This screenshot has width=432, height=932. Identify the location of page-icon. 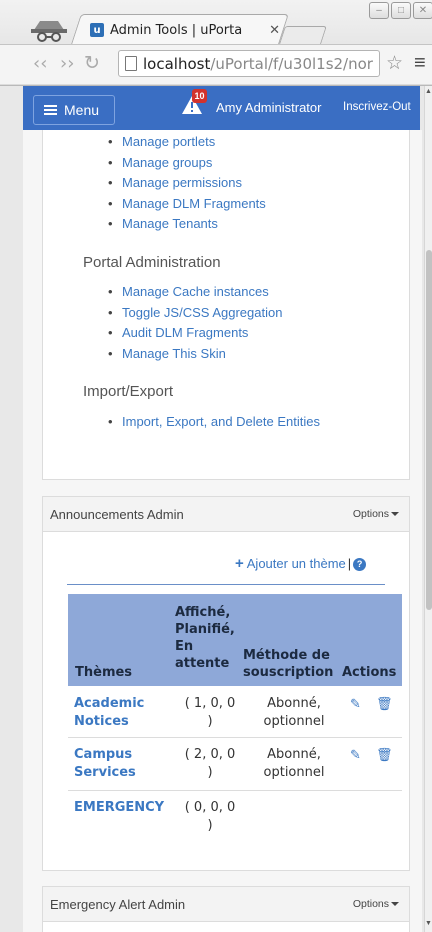
(131, 63).